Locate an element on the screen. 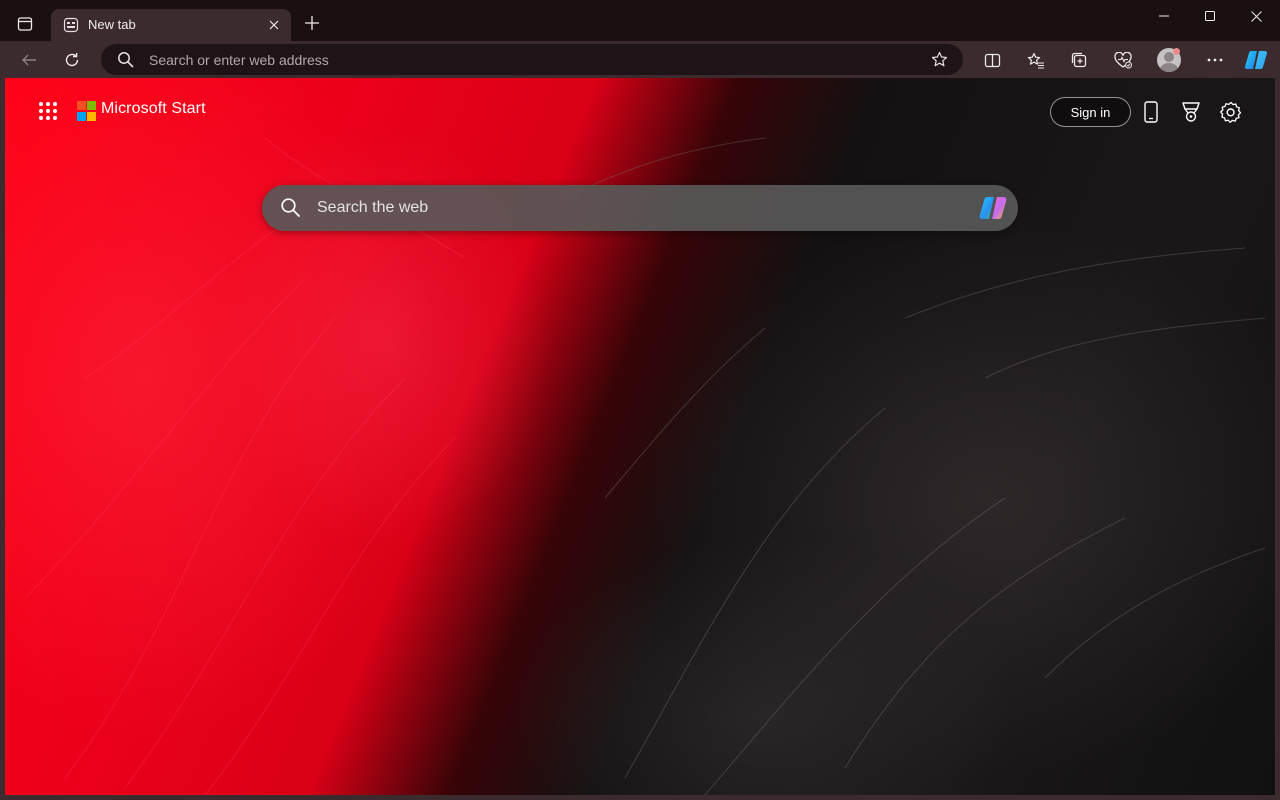 The width and height of the screenshot is (1280, 800). page-settings-button is located at coordinates (1231, 112).